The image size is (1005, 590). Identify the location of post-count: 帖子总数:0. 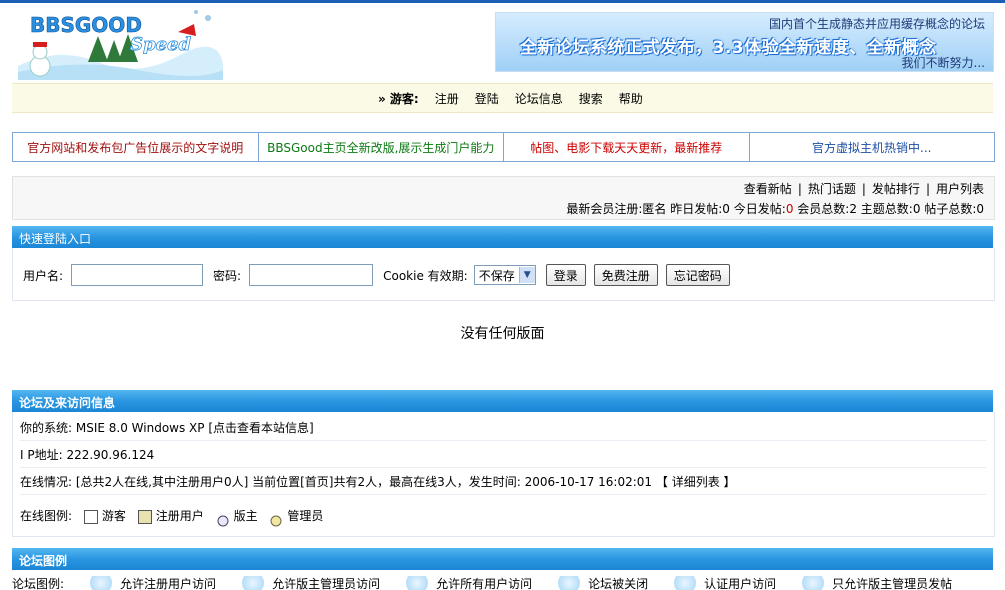
(954, 209).